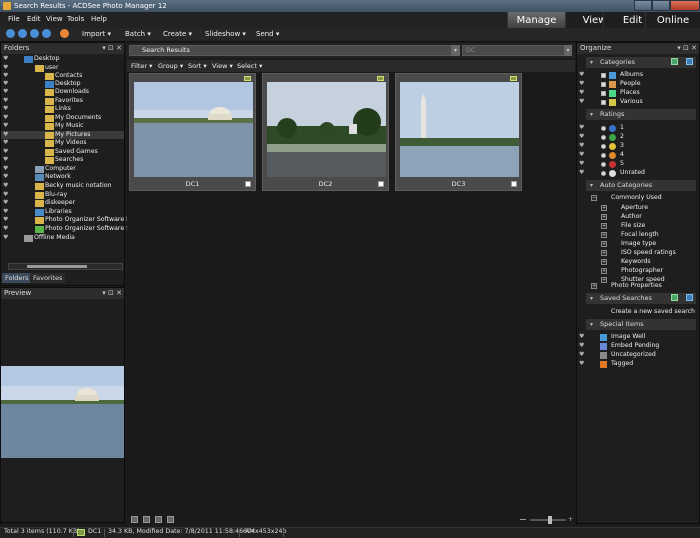  Describe the element at coordinates (72, 91) in the screenshot. I see `tree-downloads: Downloads` at that location.